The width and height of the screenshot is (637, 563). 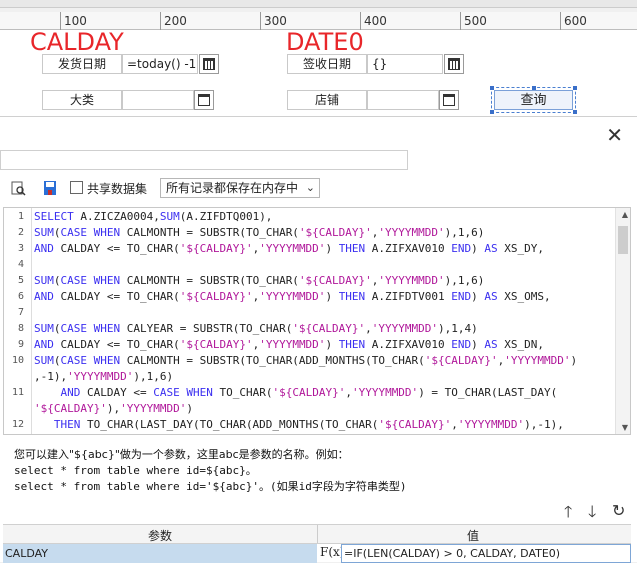 What do you see at coordinates (614, 135) in the screenshot?
I see `close-icon: ✕` at bounding box center [614, 135].